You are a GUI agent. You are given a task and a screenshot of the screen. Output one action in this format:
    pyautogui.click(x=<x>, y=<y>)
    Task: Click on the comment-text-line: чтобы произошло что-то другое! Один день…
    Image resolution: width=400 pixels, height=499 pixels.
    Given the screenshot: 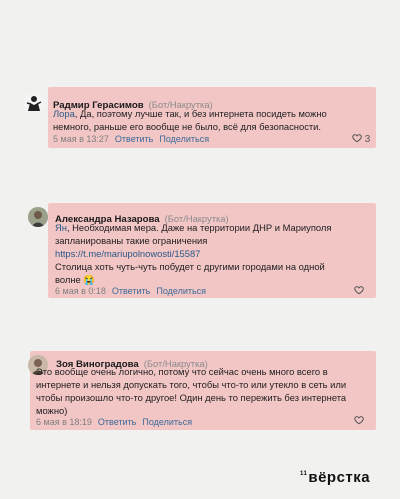 What is the action you would take?
    pyautogui.click(x=191, y=397)
    